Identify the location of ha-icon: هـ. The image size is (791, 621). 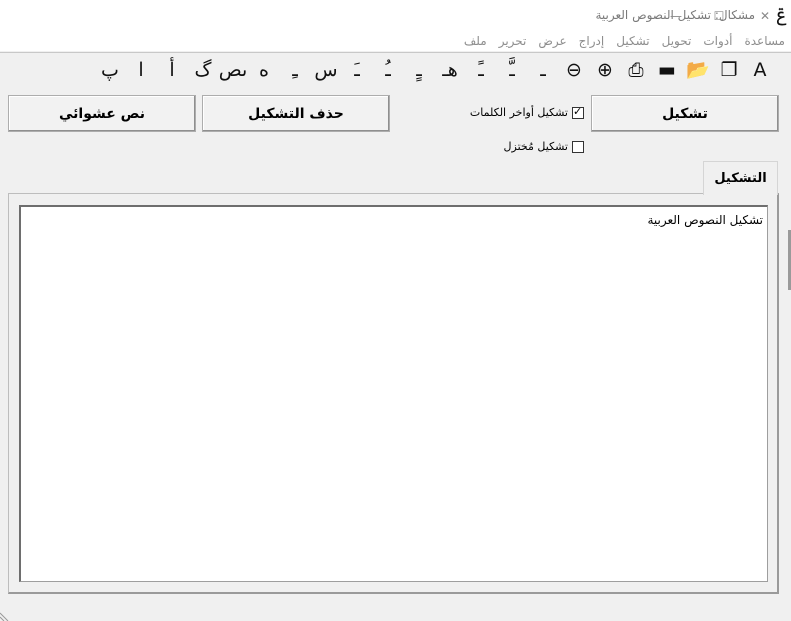
(450, 69).